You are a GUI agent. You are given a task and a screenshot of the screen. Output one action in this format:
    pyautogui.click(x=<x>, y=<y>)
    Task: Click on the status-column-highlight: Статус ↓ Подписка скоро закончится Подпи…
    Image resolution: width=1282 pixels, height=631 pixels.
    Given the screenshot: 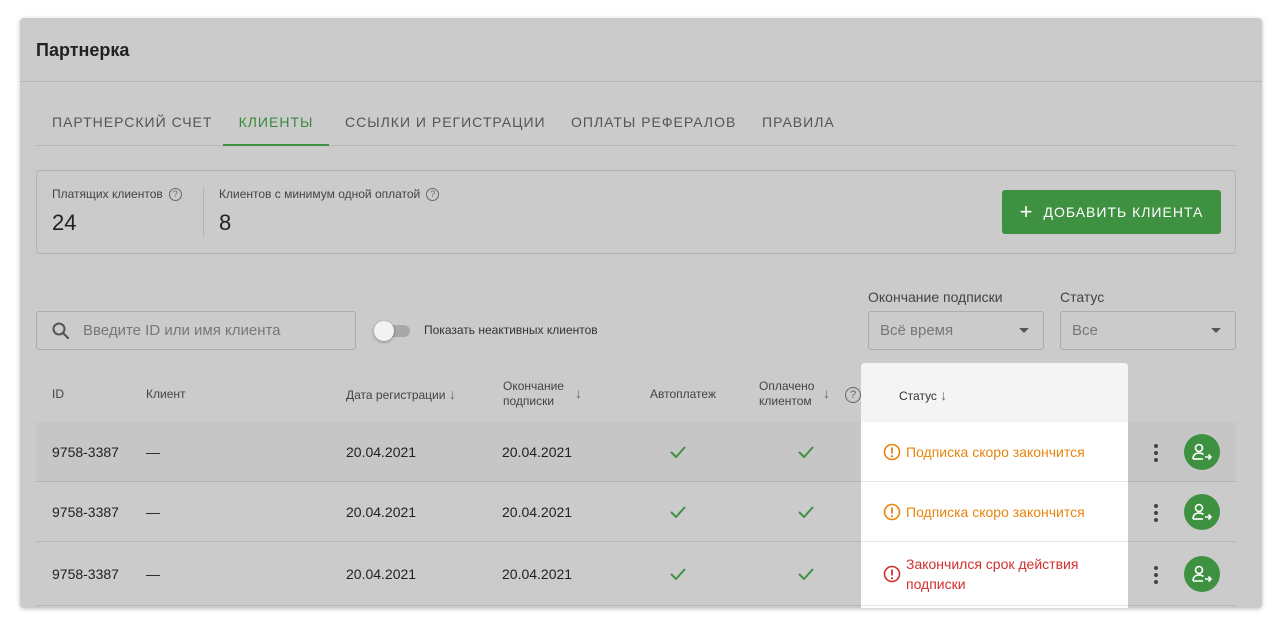 What is the action you would take?
    pyautogui.click(x=994, y=485)
    